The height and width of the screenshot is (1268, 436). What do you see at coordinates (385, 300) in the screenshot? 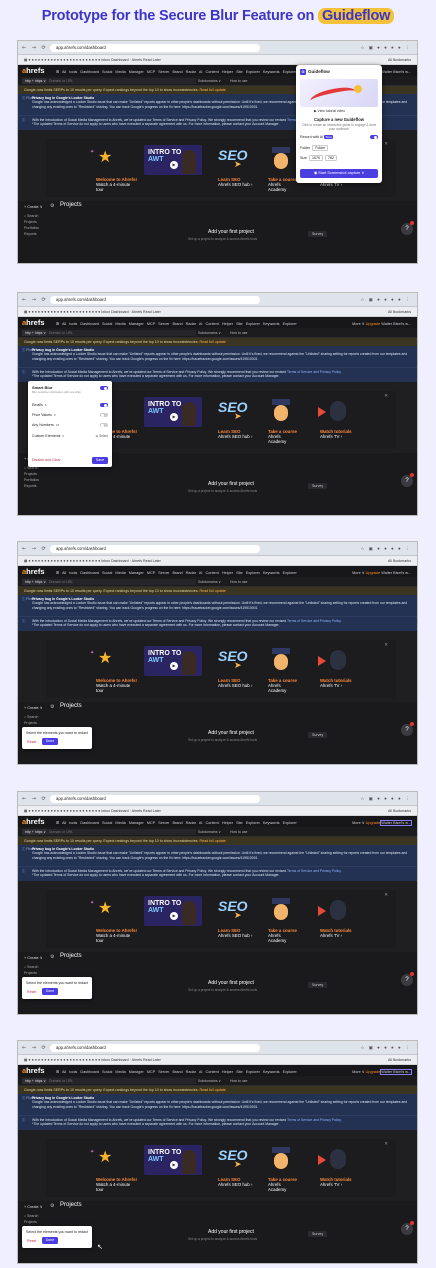
I see `extension-icons: ☆ ▣ ● ● ● ● ⋮` at bounding box center [385, 300].